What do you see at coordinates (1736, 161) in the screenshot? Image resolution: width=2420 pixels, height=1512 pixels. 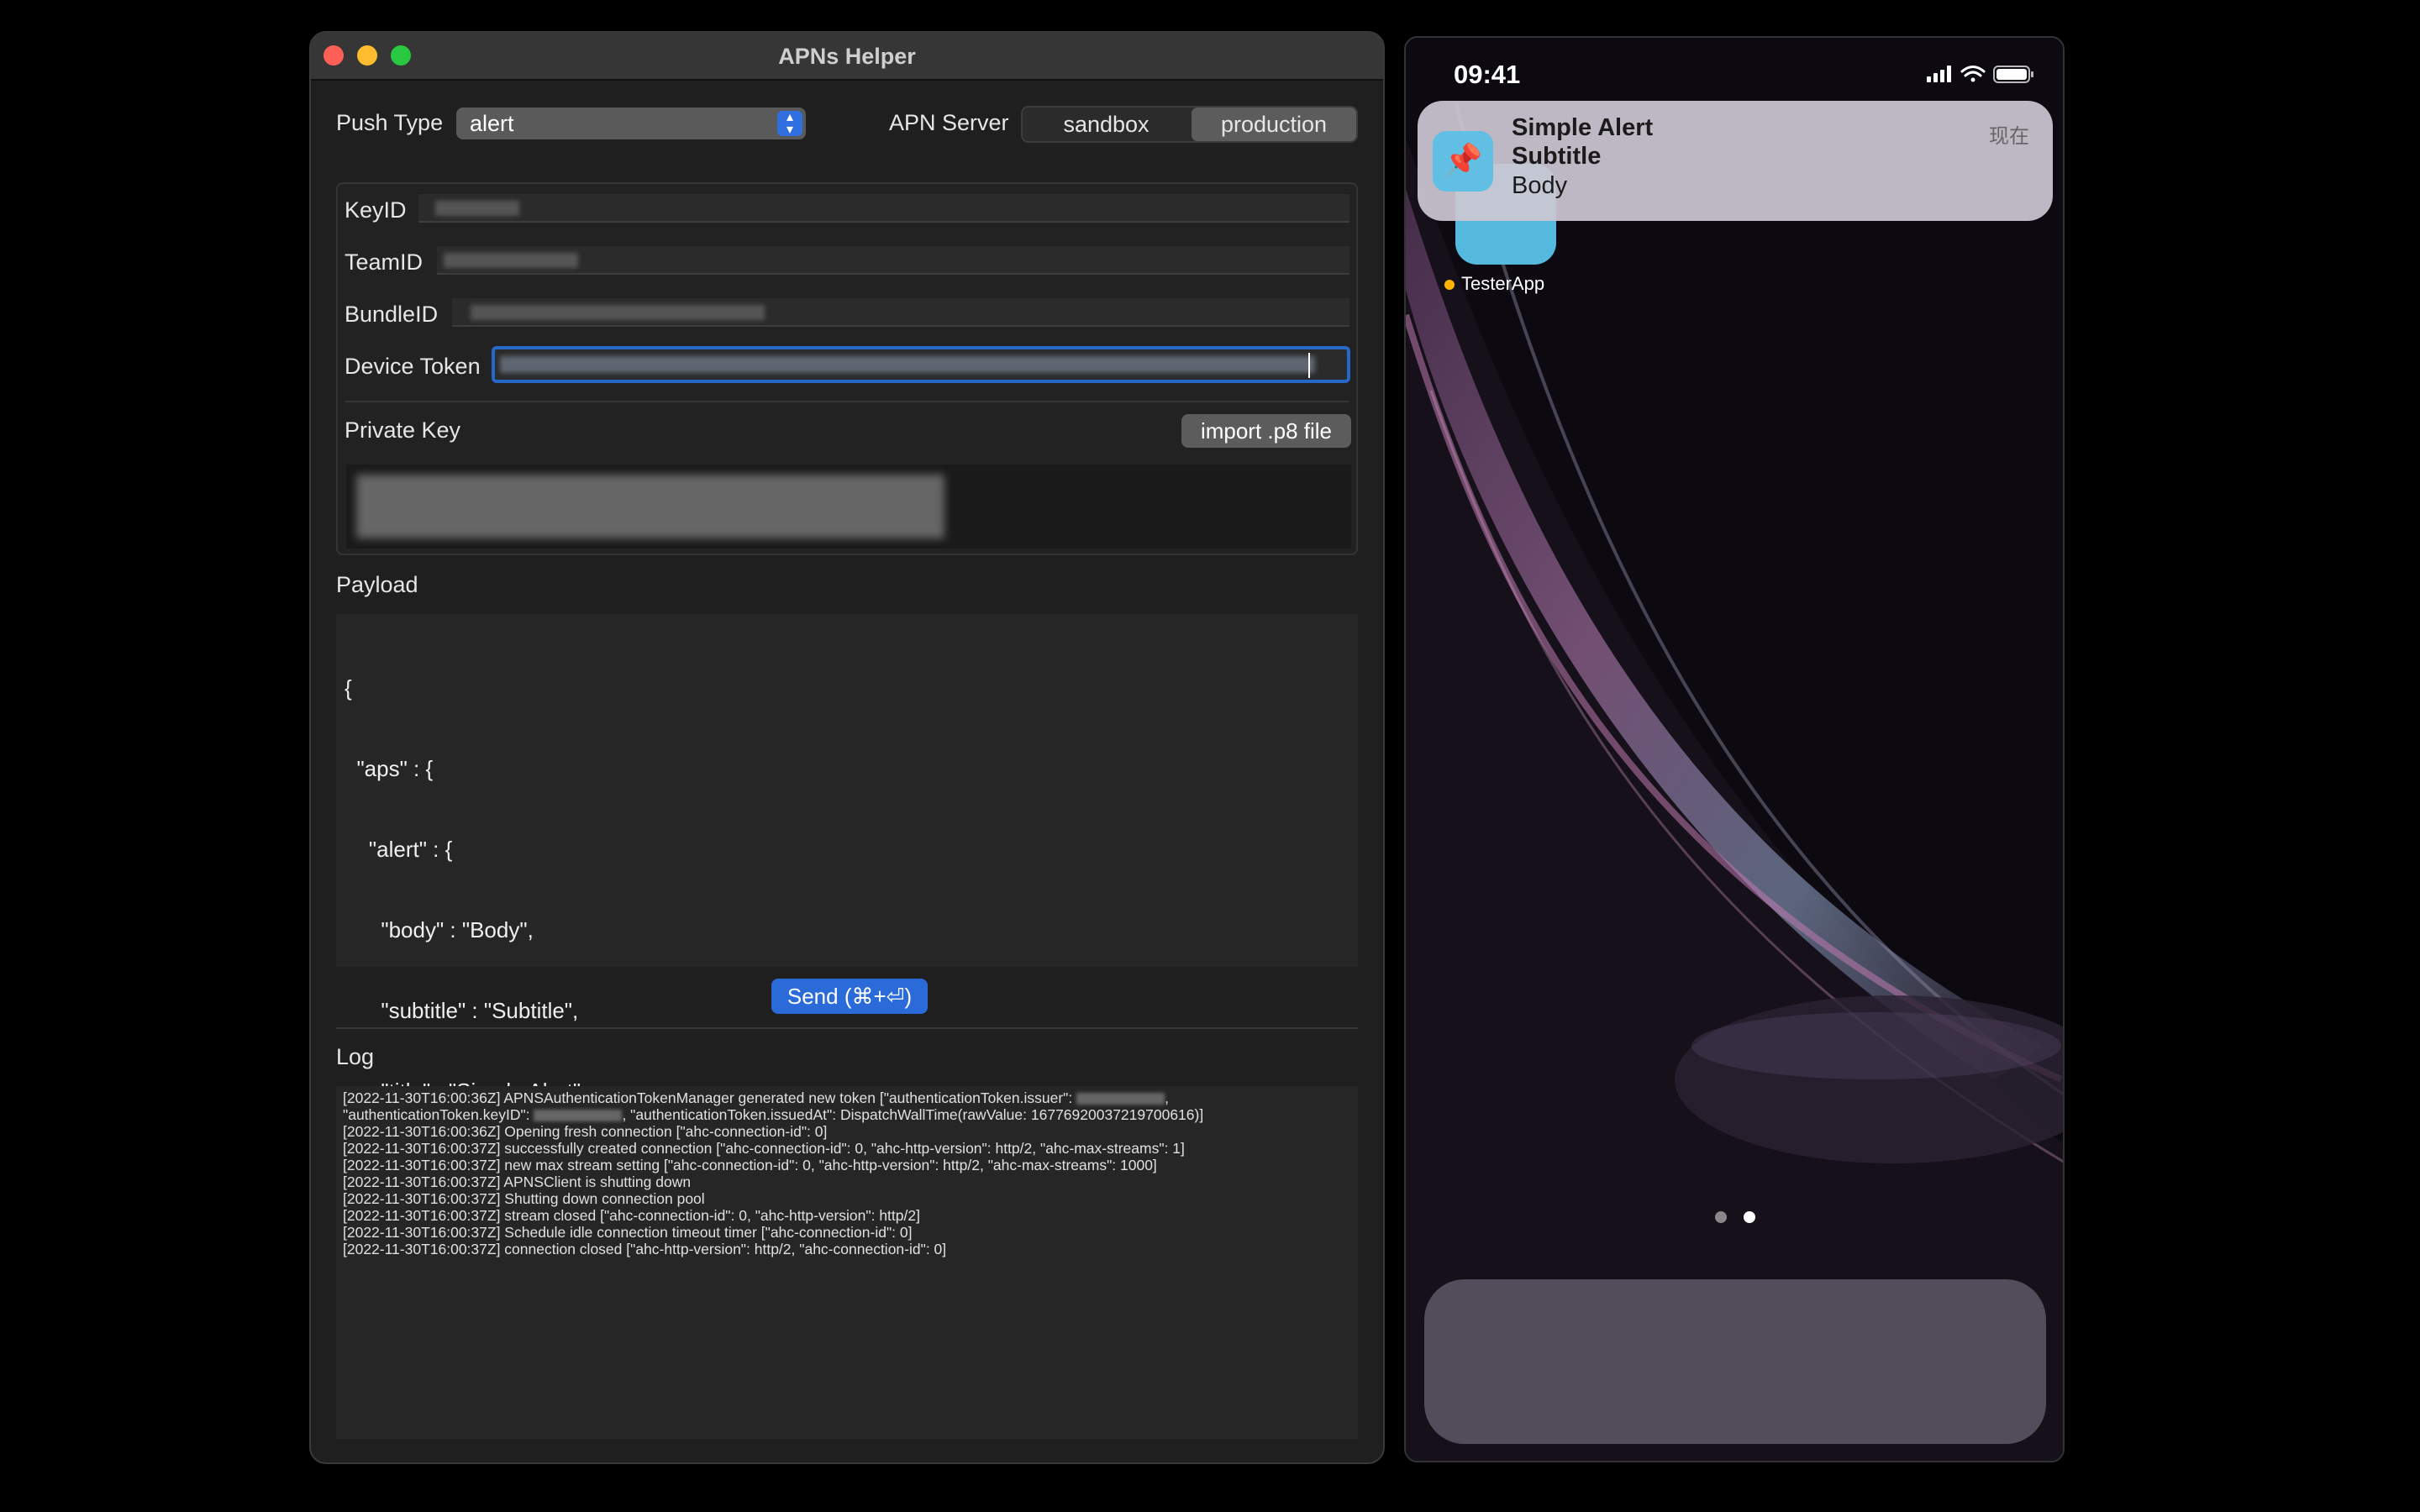 I see `notification-banner: 📌 Simple Alert Subtitle Body 现在` at bounding box center [1736, 161].